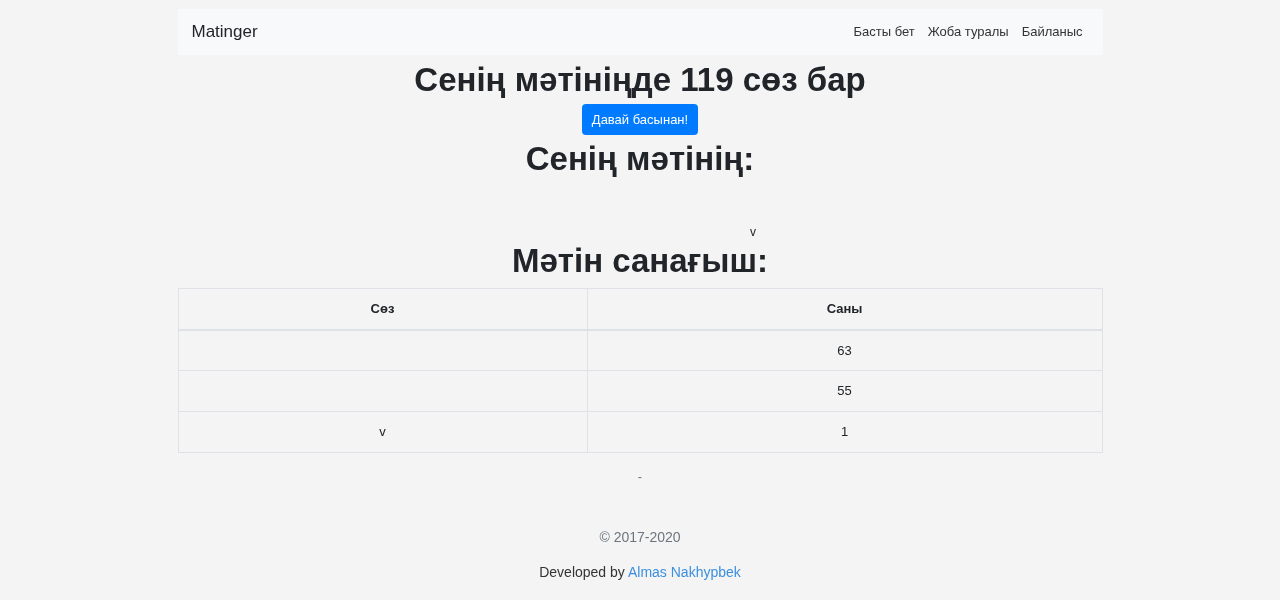  I want to click on column-header: Саны, so click(844, 309).